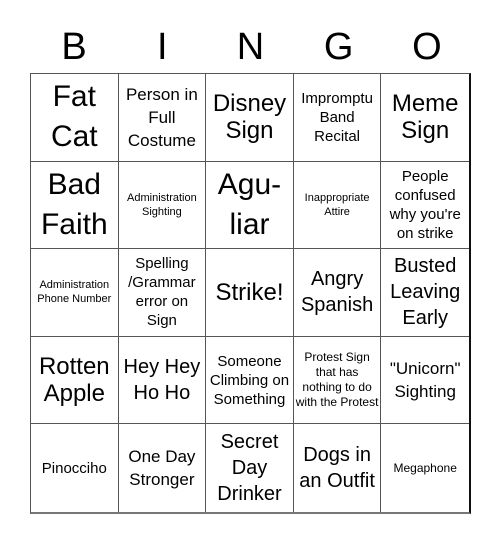 Image resolution: width=500 pixels, height=544 pixels. I want to click on bingo-cell: People confused why you're on strike, so click(425, 206).